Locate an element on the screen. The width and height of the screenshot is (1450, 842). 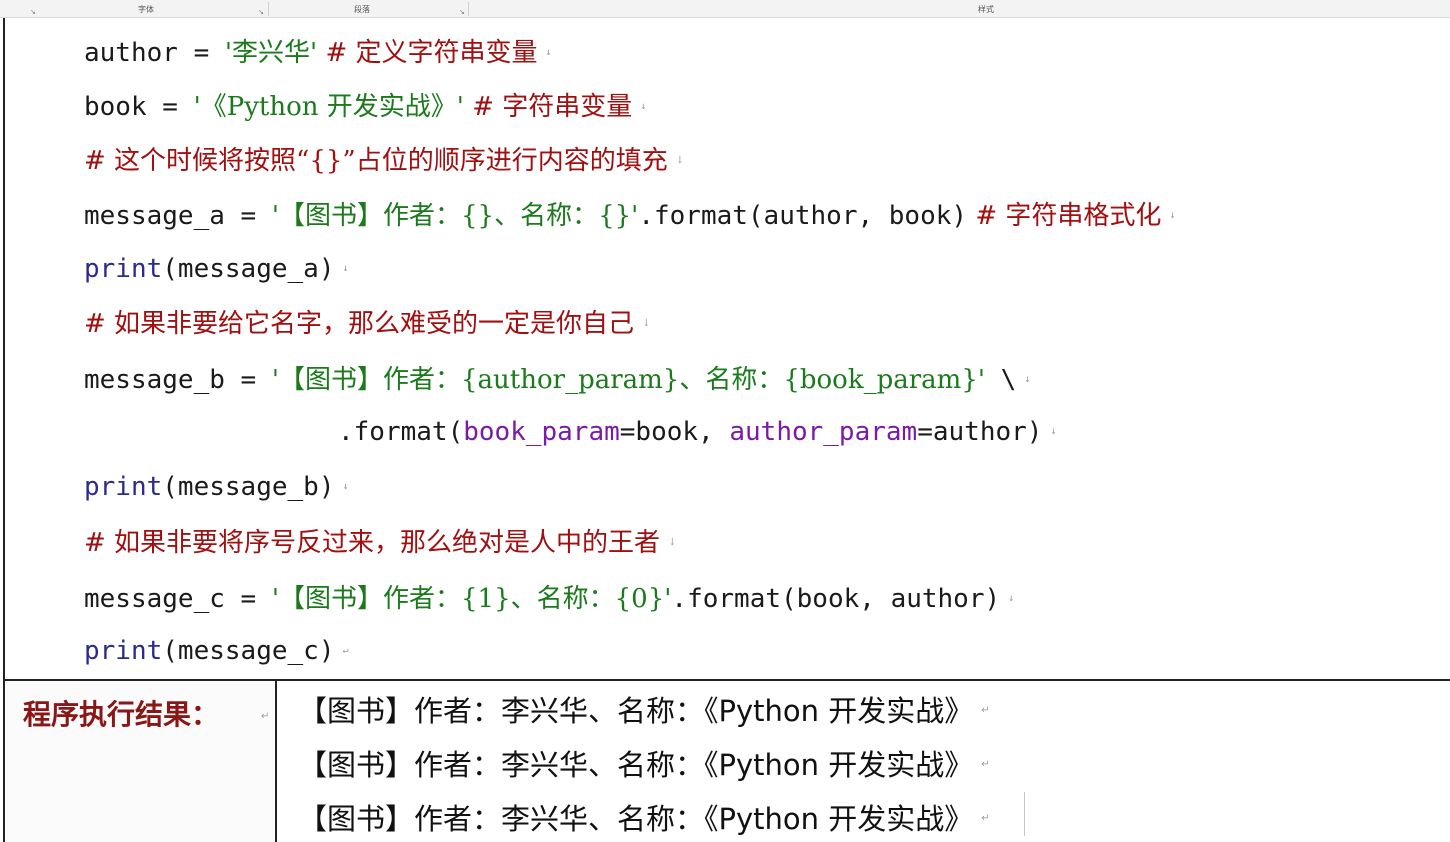
print-args: (message_a) is located at coordinates (248, 269).